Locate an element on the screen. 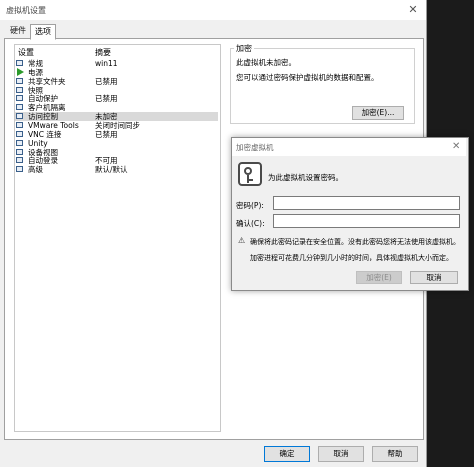 This screenshot has width=474, height=467. list-item-summary: 未加密 is located at coordinates (106, 117).